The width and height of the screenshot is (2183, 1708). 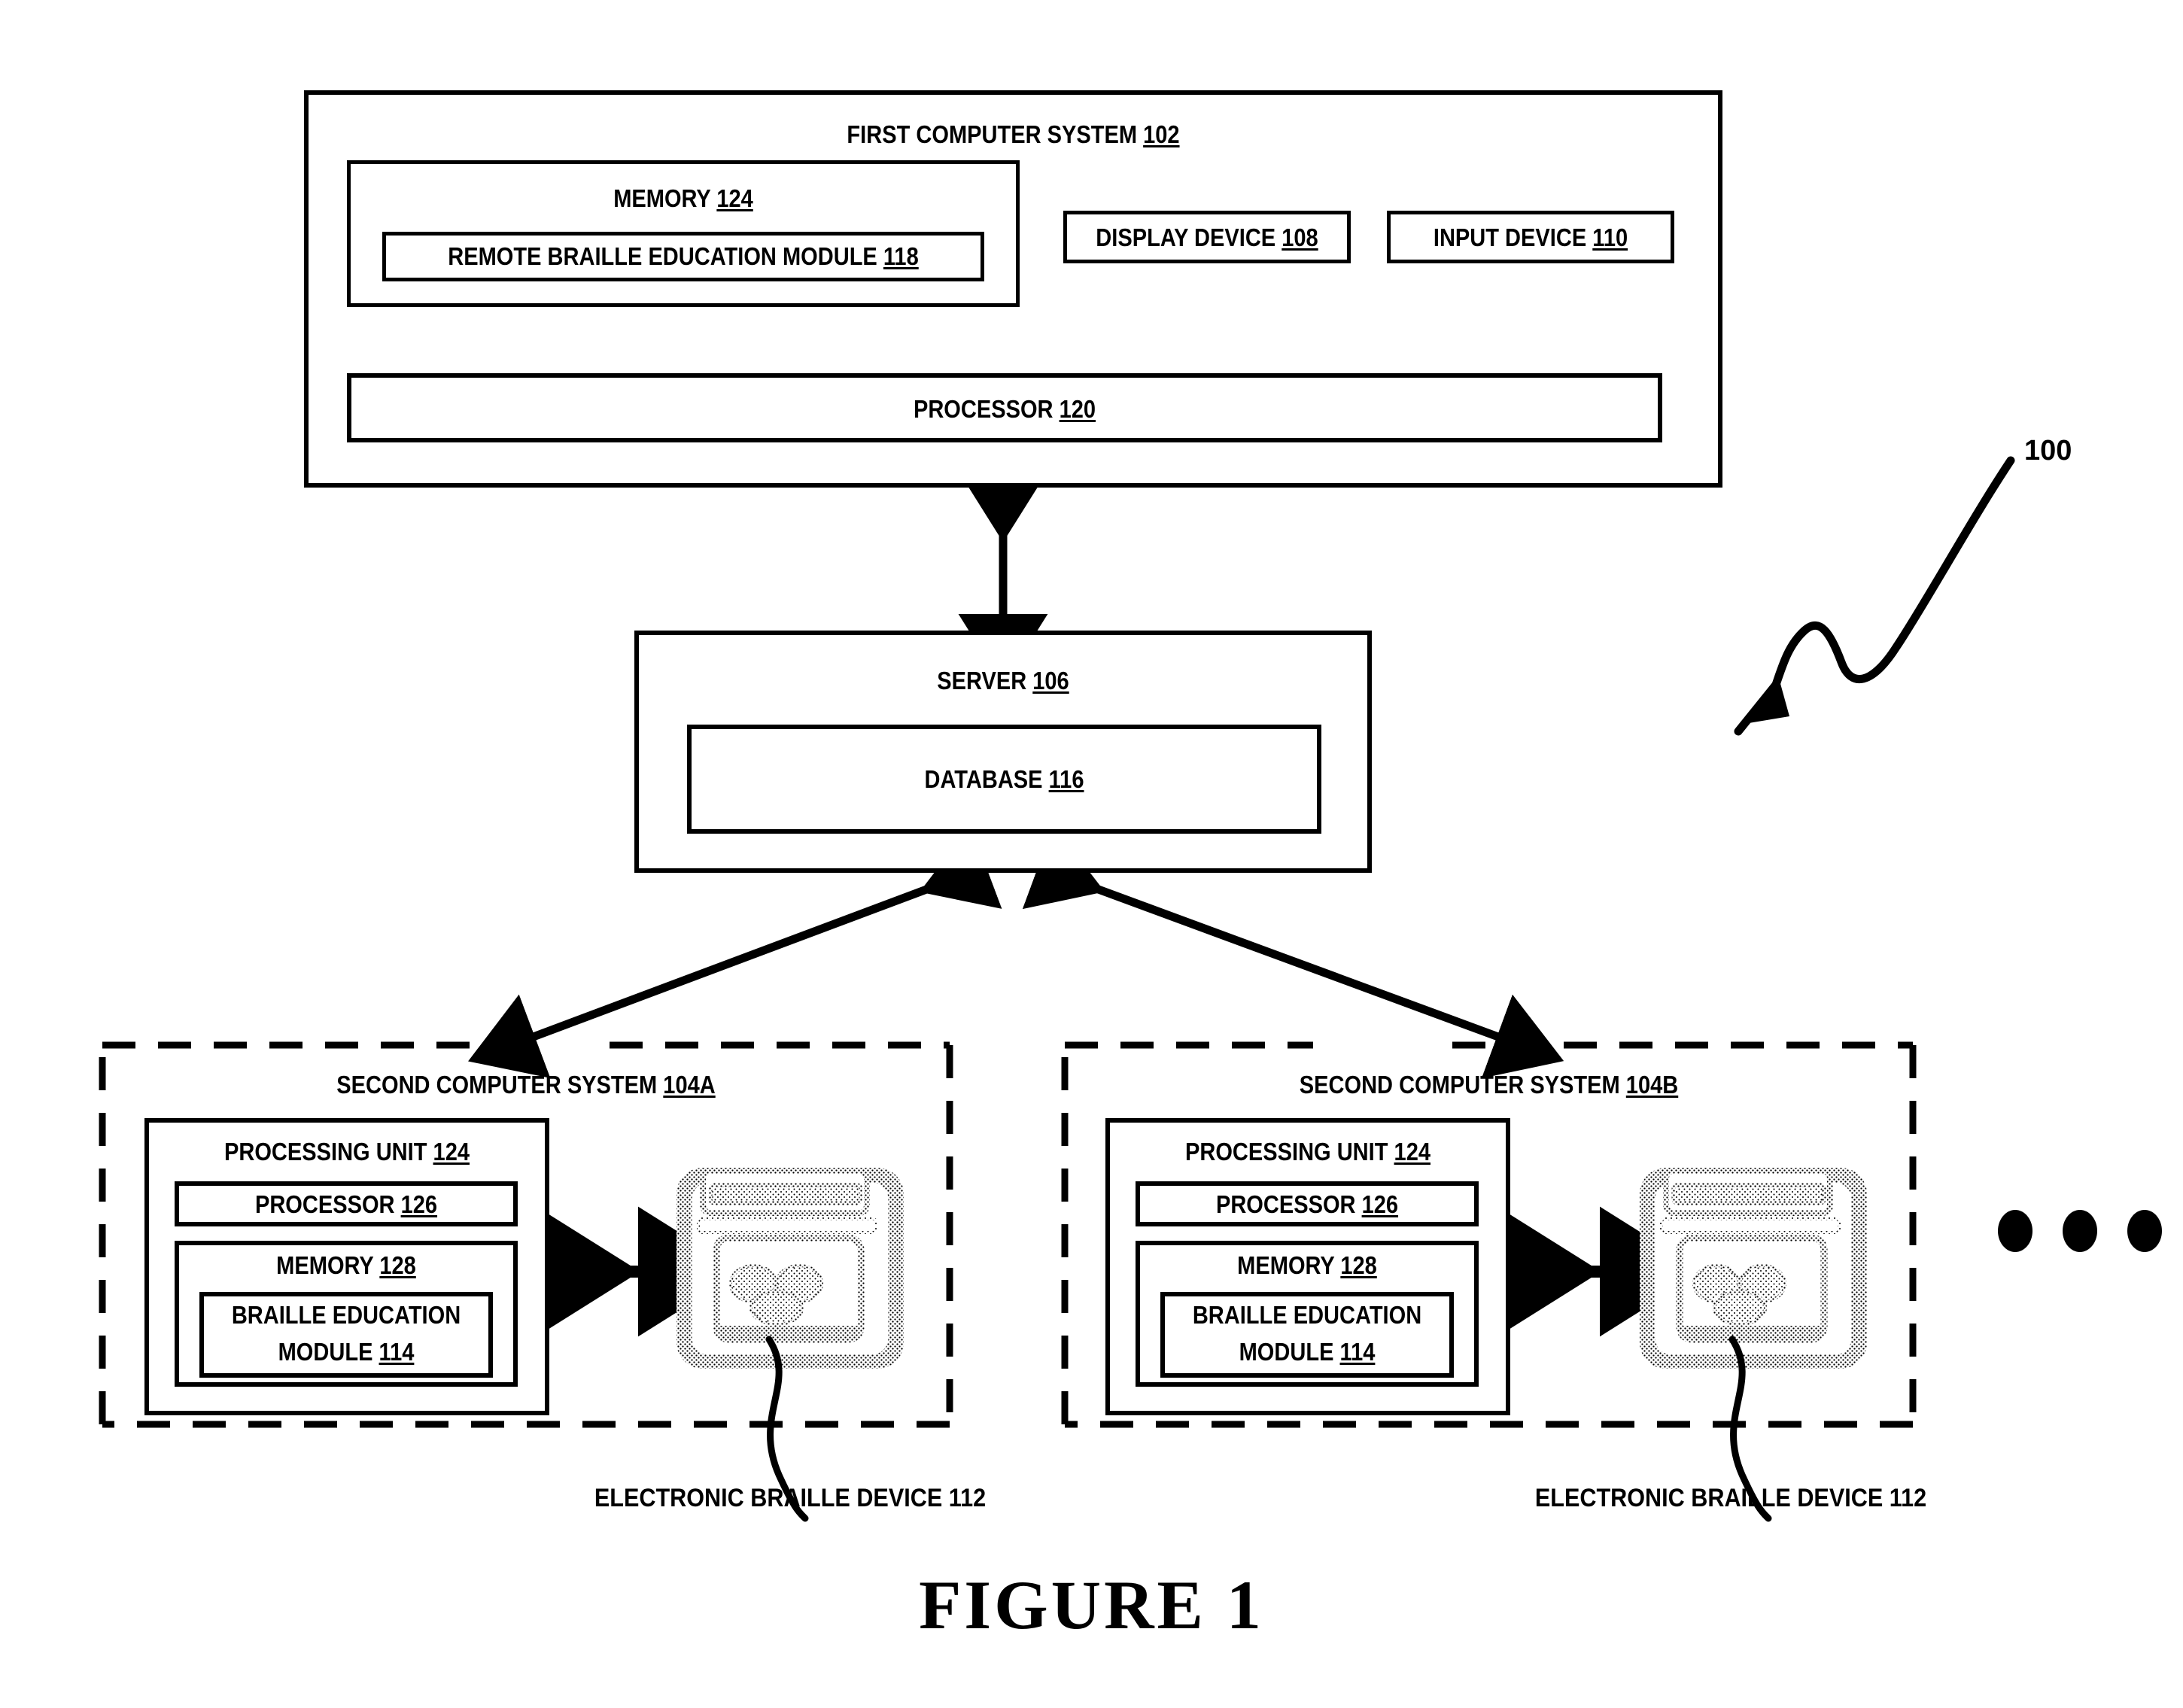 What do you see at coordinates (1013, 134) in the screenshot?
I see `first-computer-system-title: FIRST COMPUTER SYSTEM 102` at bounding box center [1013, 134].